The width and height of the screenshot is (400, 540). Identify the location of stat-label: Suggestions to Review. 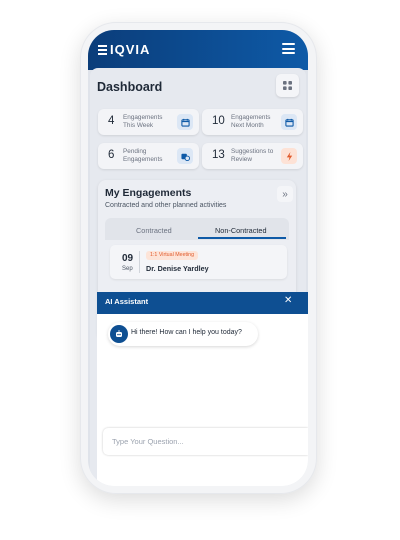
(252, 155).